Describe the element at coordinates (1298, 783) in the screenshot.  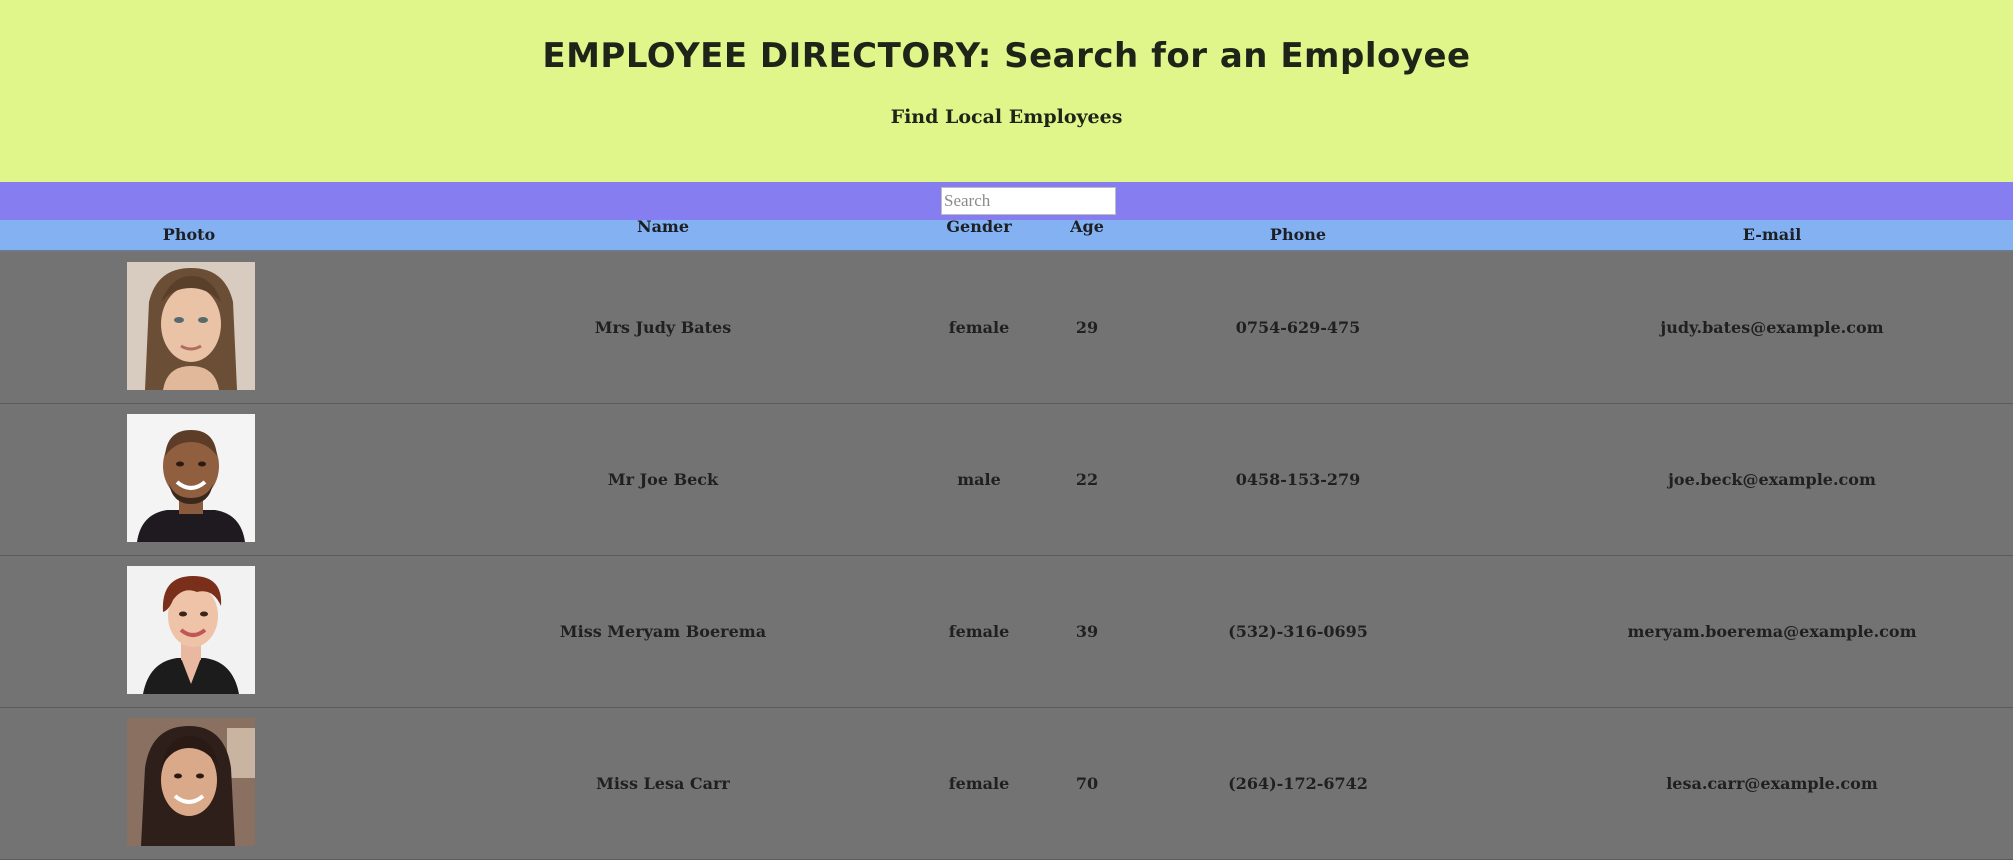
I see `employee-phone: (264)-172-6742` at that location.